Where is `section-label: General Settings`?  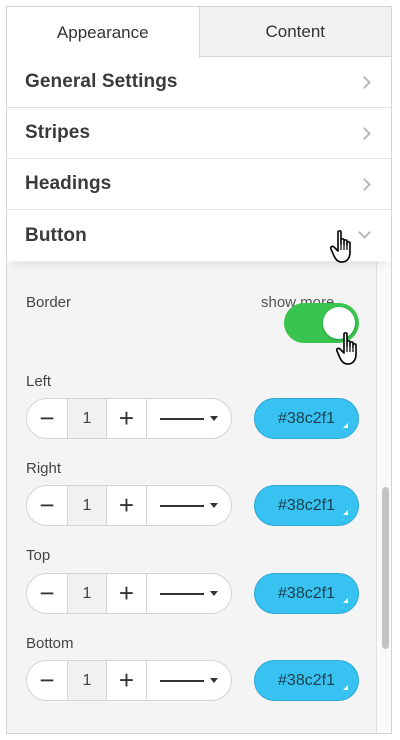 section-label: General Settings is located at coordinates (101, 81).